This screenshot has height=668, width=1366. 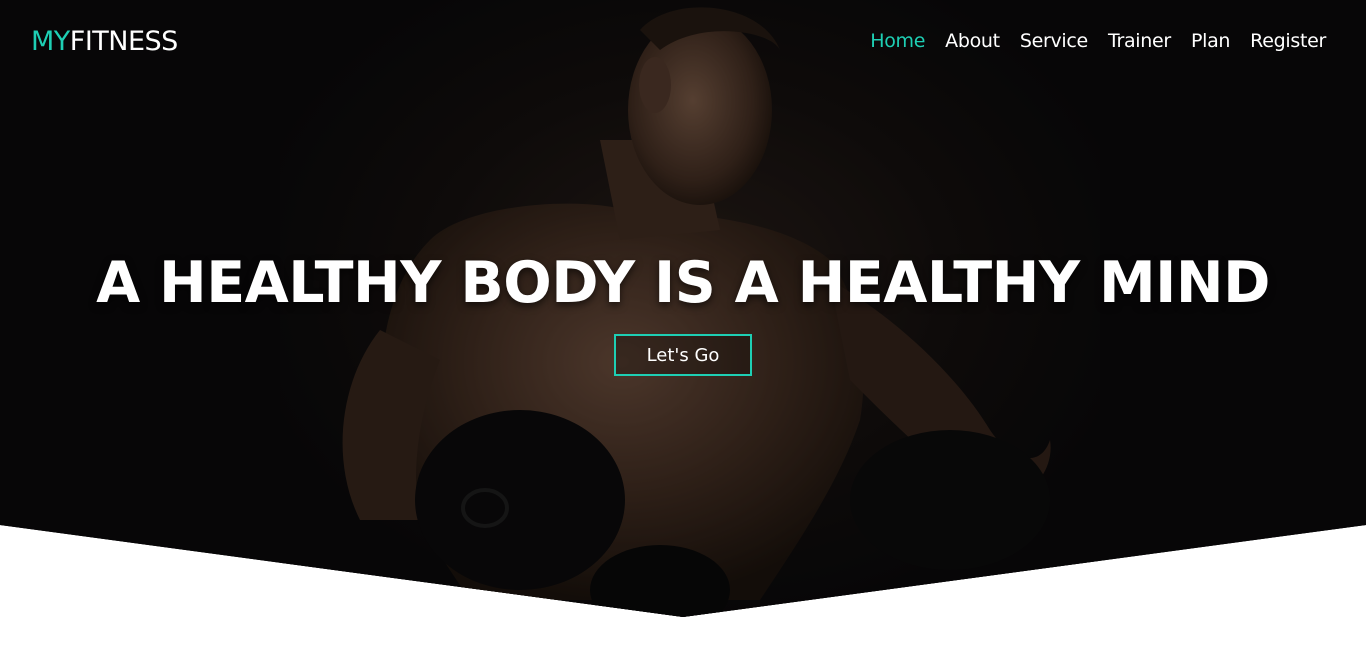 I want to click on main-nav: Home About Service Trainer Plan Register, so click(x=1088, y=41).